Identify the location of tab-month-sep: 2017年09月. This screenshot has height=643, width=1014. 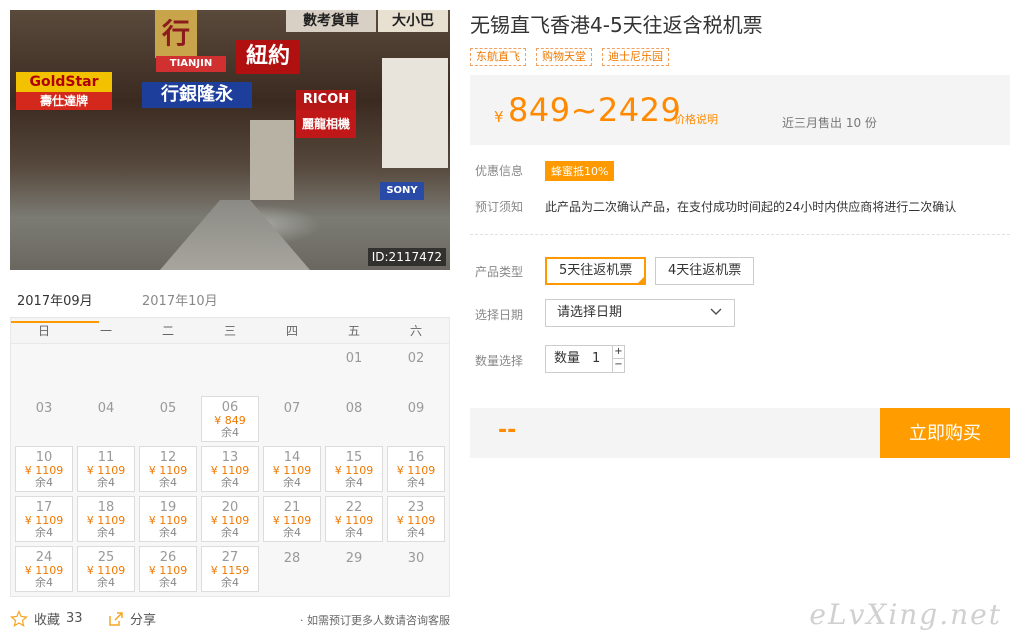
(55, 306).